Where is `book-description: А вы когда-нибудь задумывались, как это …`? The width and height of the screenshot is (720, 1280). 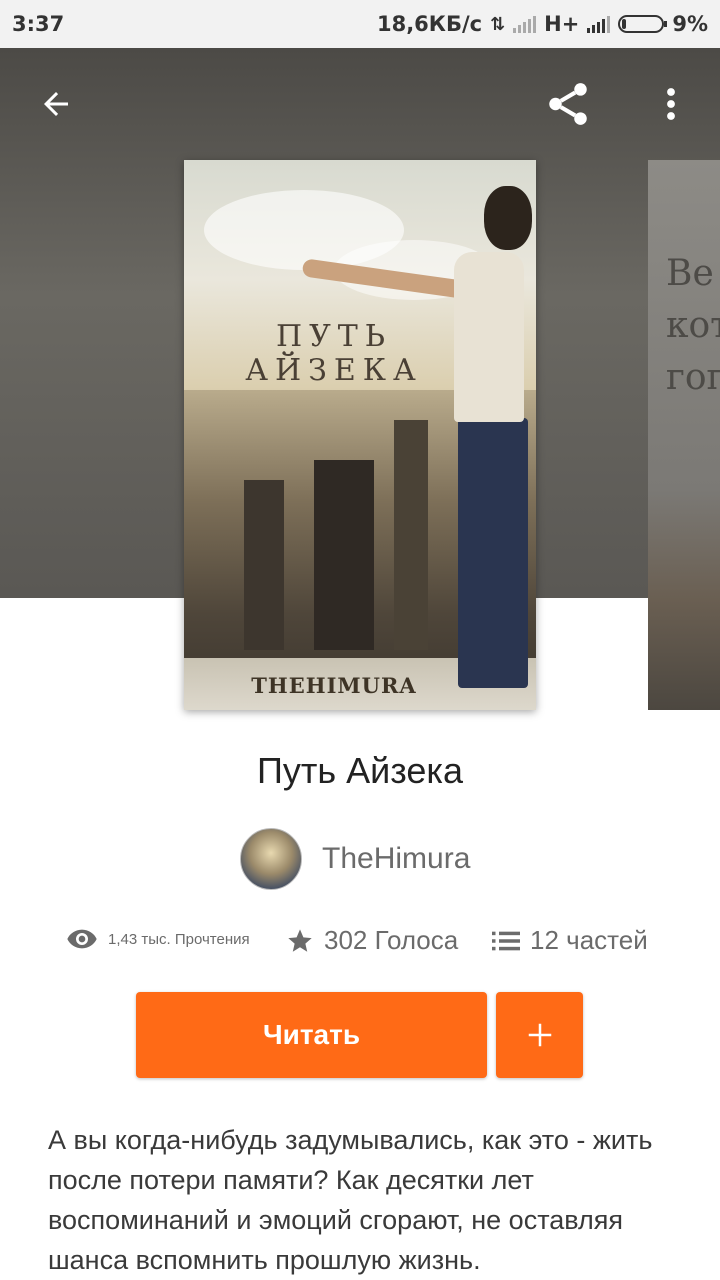 book-description: А вы когда-нибудь задумывались, как это … is located at coordinates (350, 1200).